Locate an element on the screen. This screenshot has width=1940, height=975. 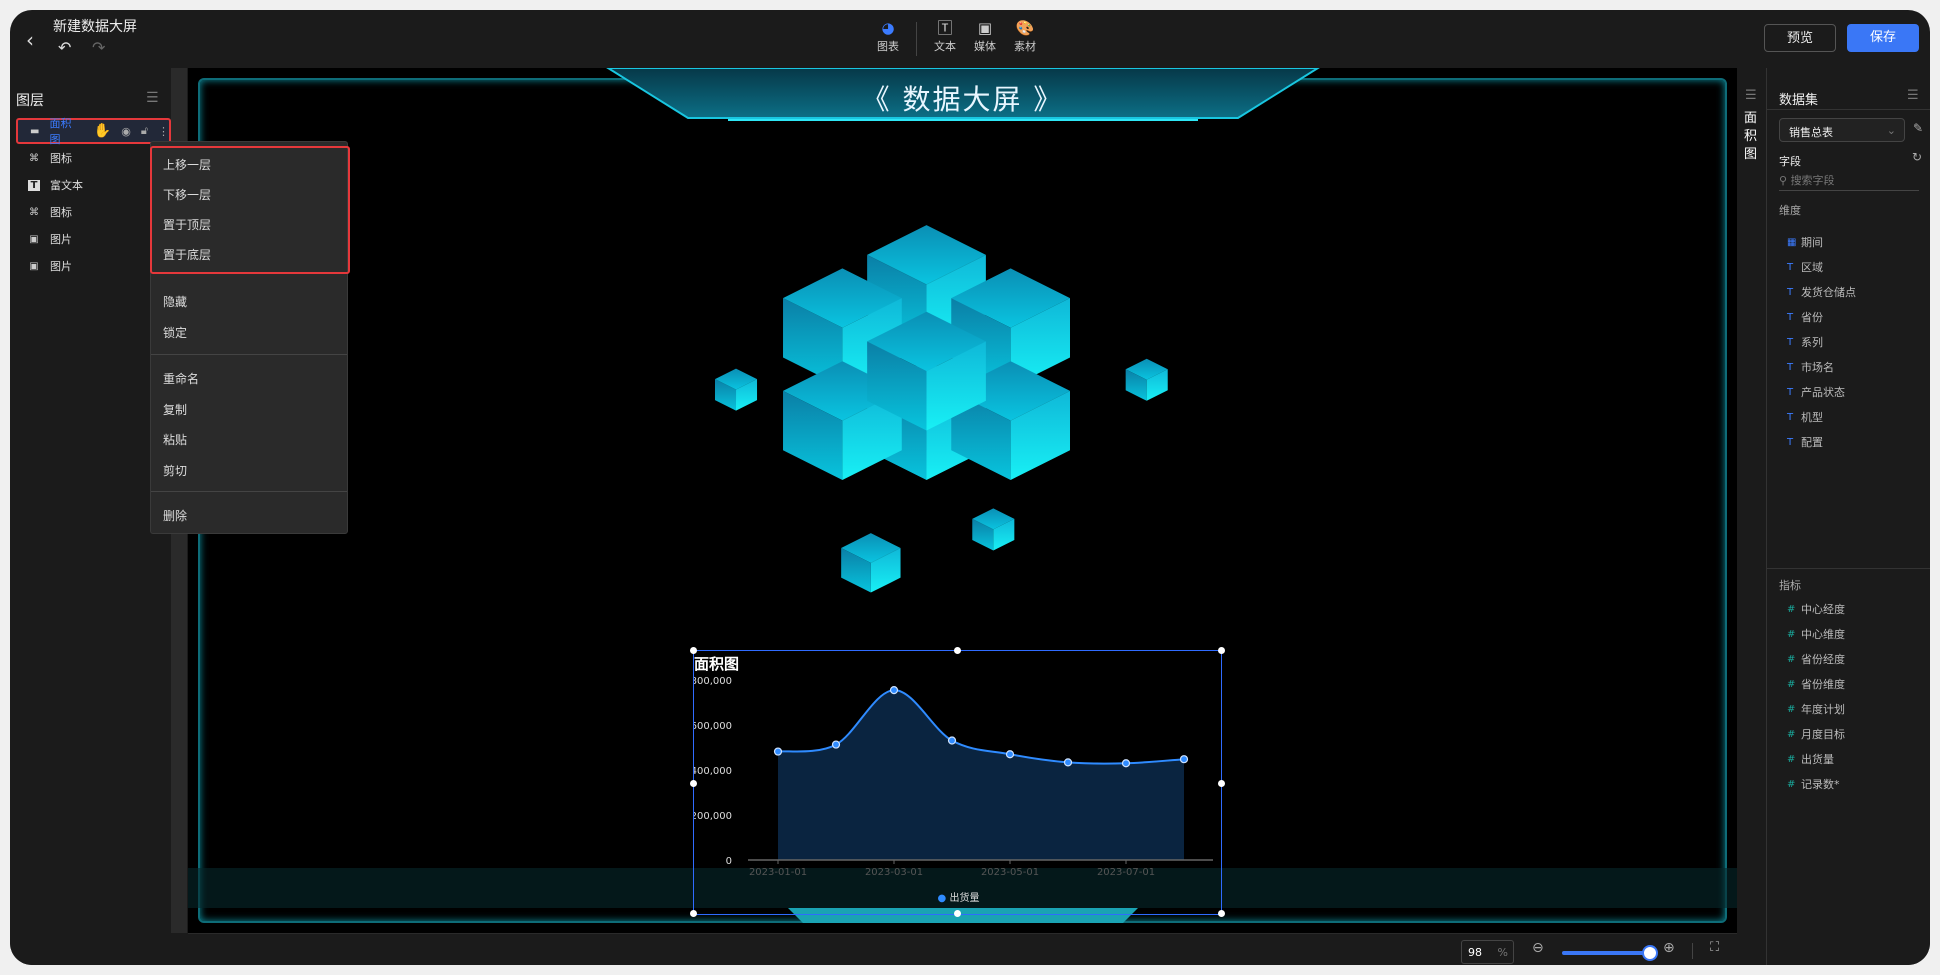
chart-legend: ● 出货量 is located at coordinates (958, 896).